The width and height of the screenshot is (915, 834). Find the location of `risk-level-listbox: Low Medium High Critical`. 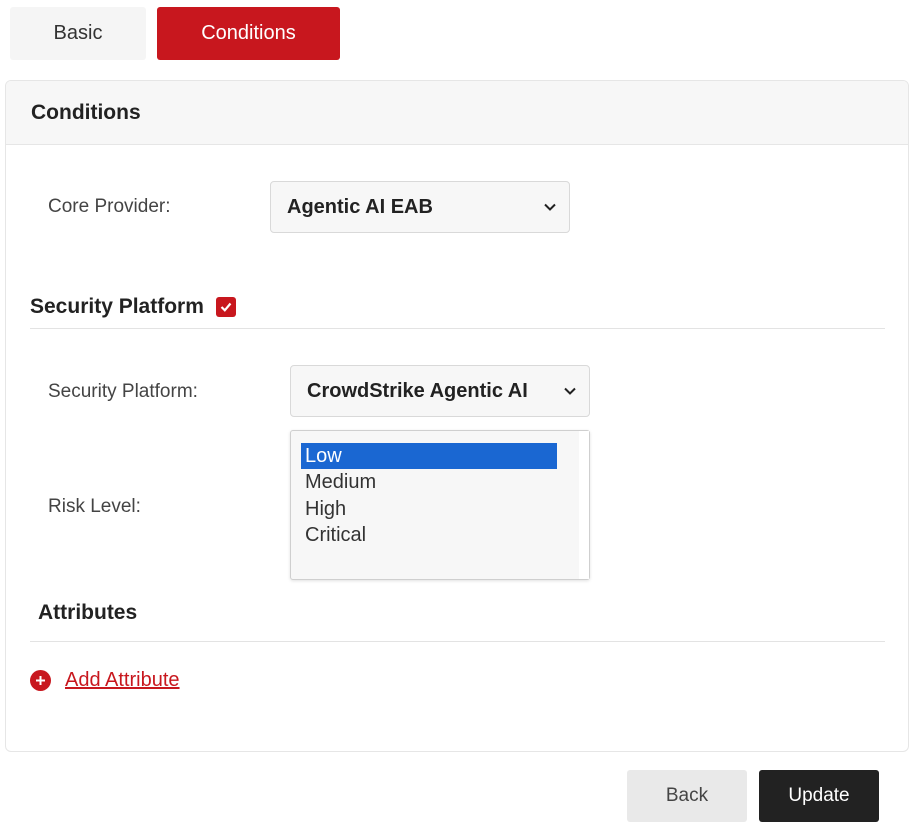

risk-level-listbox: Low Medium High Critical is located at coordinates (440, 505).